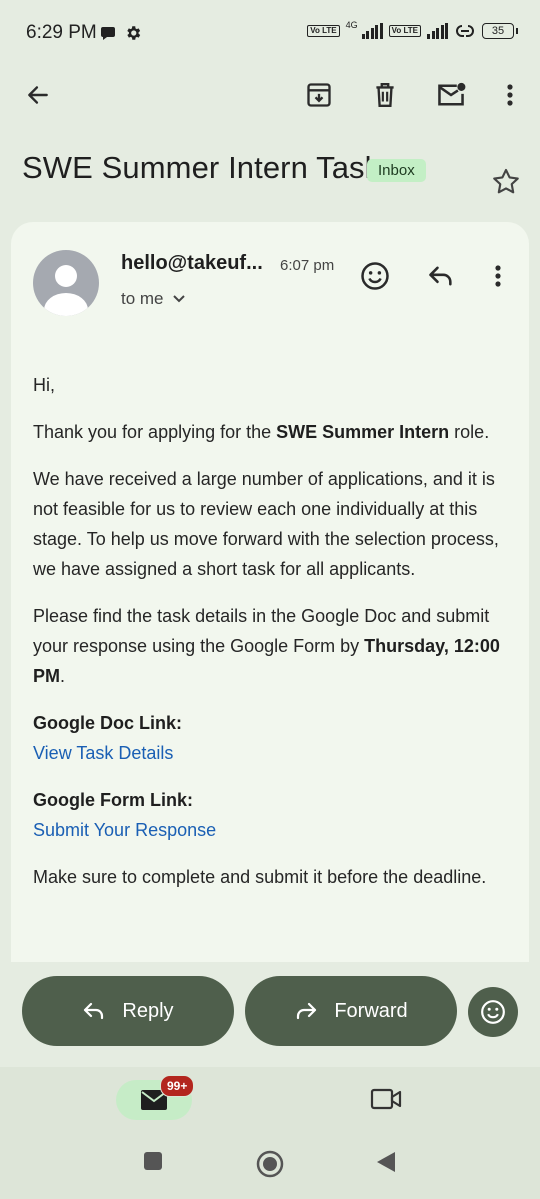 This screenshot has height=1199, width=540. I want to click on link-icon, so click(465, 31).